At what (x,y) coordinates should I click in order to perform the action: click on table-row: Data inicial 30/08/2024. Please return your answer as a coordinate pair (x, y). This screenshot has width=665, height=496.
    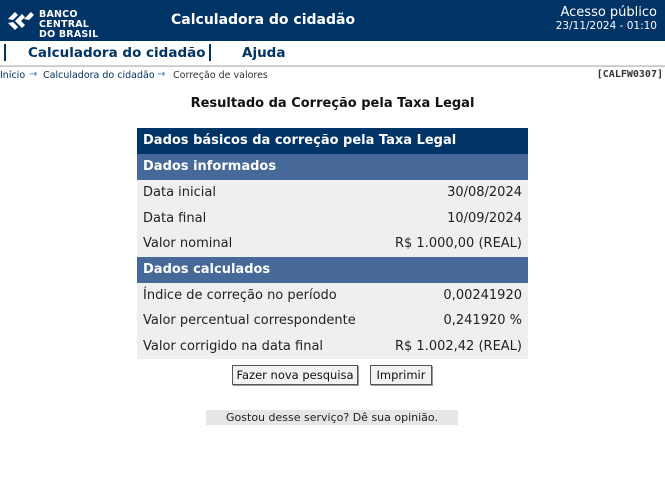
    Looking at the image, I should click on (332, 193).